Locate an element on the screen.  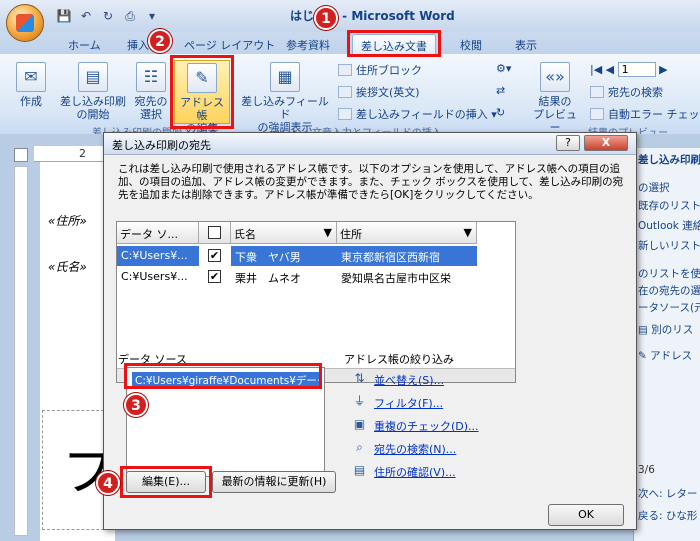
tab-home: ホーム is located at coordinates (84, 44).